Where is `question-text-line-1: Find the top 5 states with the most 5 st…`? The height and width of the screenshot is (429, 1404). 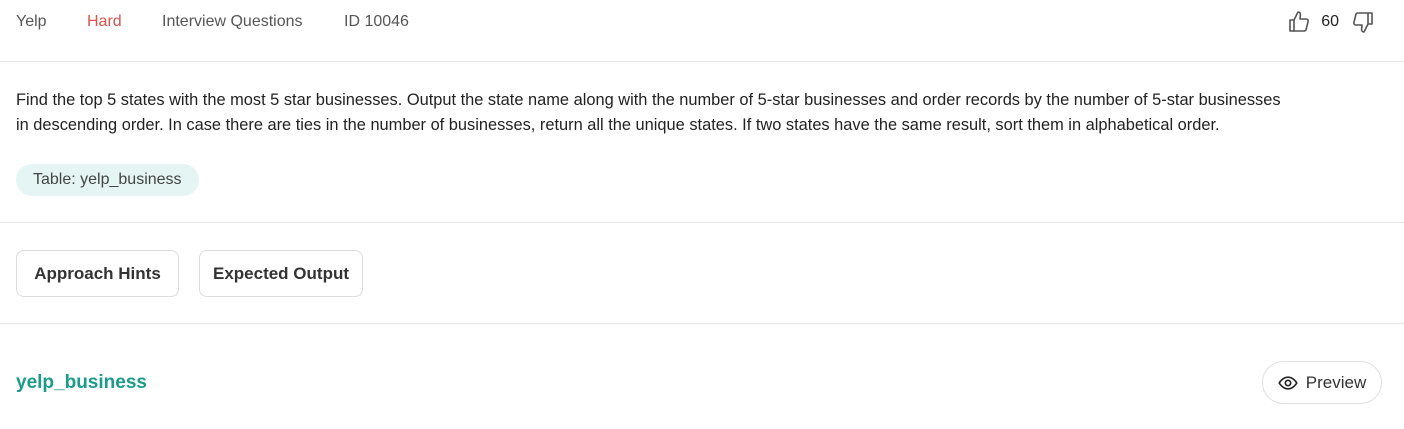 question-text-line-1: Find the top 5 states with the most 5 st… is located at coordinates (648, 100).